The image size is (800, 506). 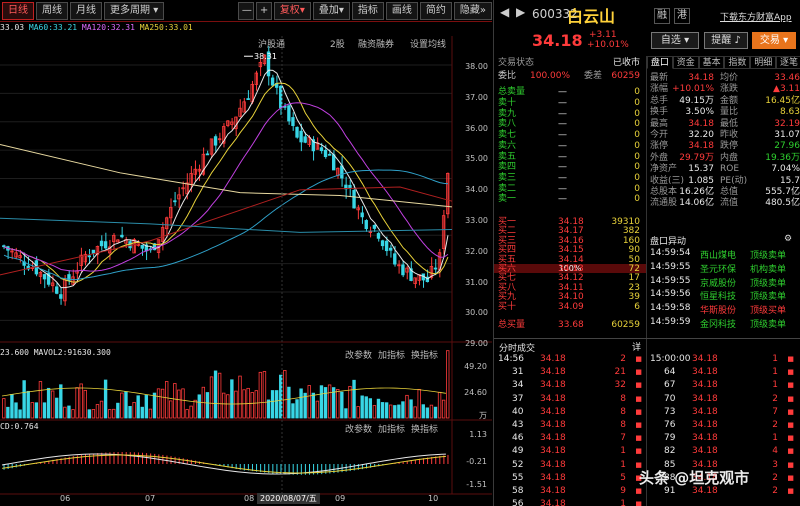 I want to click on hk-badge: 港, so click(x=682, y=16).